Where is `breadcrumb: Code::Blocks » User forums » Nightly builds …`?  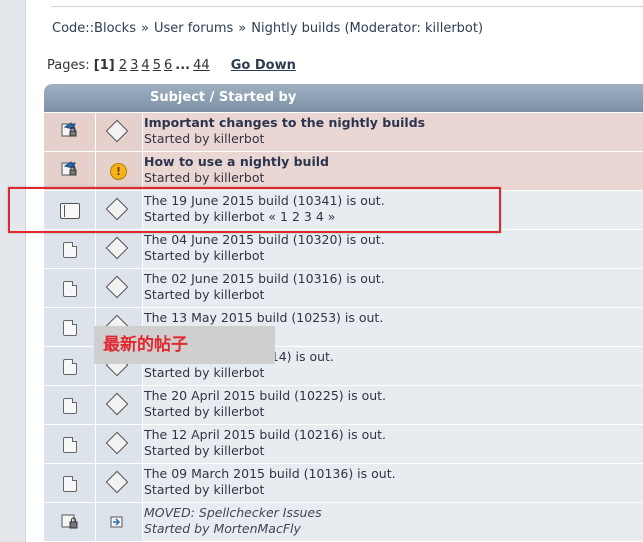 breadcrumb: Code::Blocks » User forums » Nightly builds … is located at coordinates (267, 28).